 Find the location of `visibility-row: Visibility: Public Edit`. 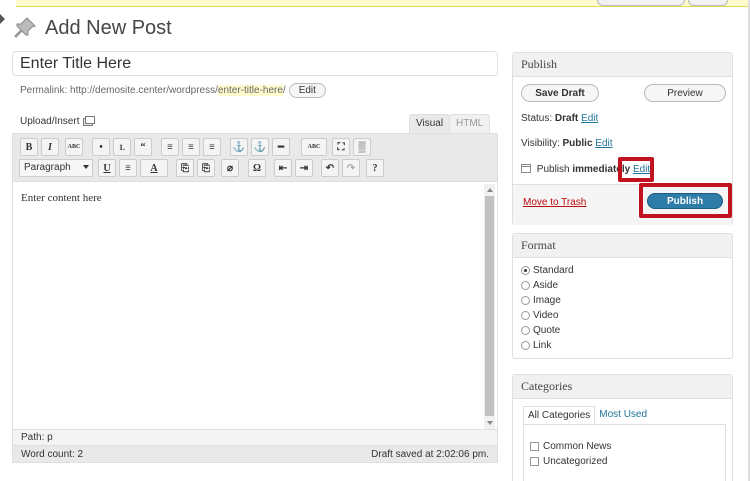

visibility-row: Visibility: Public Edit is located at coordinates (567, 143).